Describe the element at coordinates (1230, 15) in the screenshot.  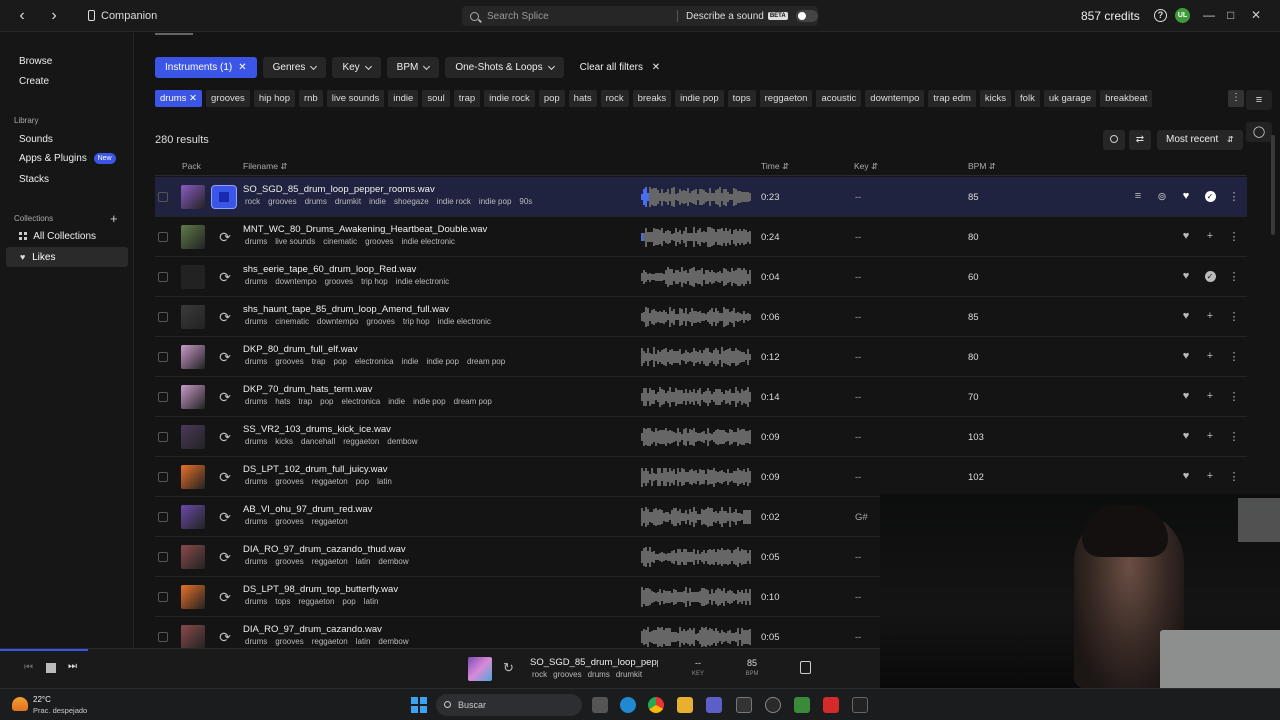
I see `maximize-icon: □` at that location.